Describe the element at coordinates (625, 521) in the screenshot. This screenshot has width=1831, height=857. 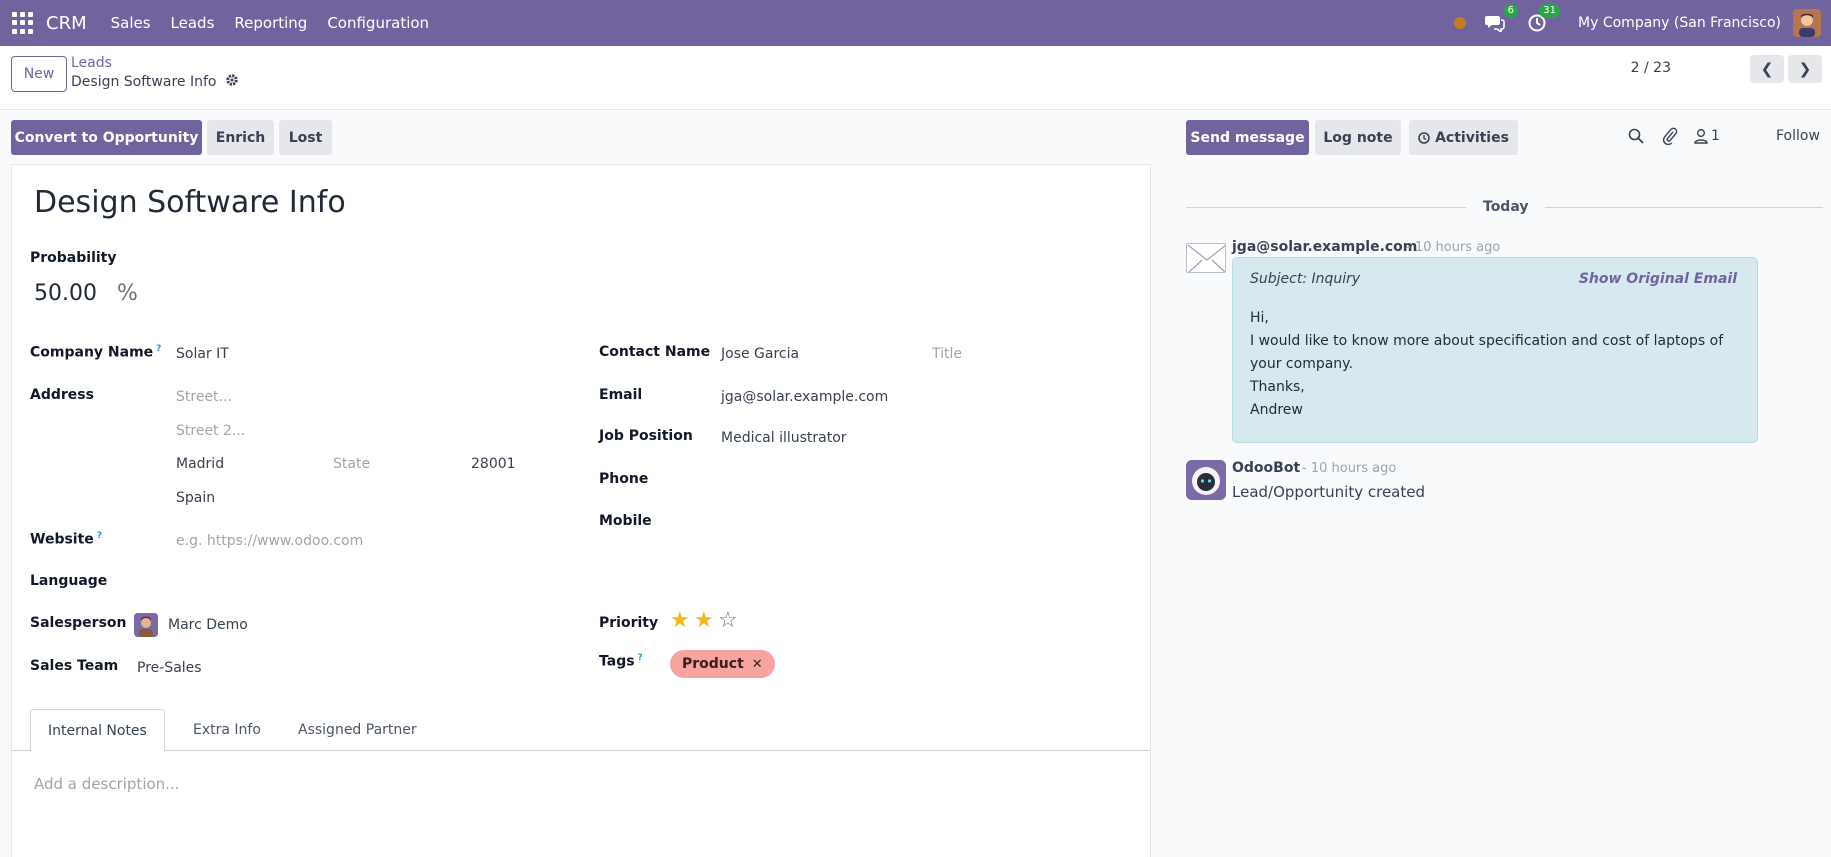
I see `mobile-label: Mobile` at that location.